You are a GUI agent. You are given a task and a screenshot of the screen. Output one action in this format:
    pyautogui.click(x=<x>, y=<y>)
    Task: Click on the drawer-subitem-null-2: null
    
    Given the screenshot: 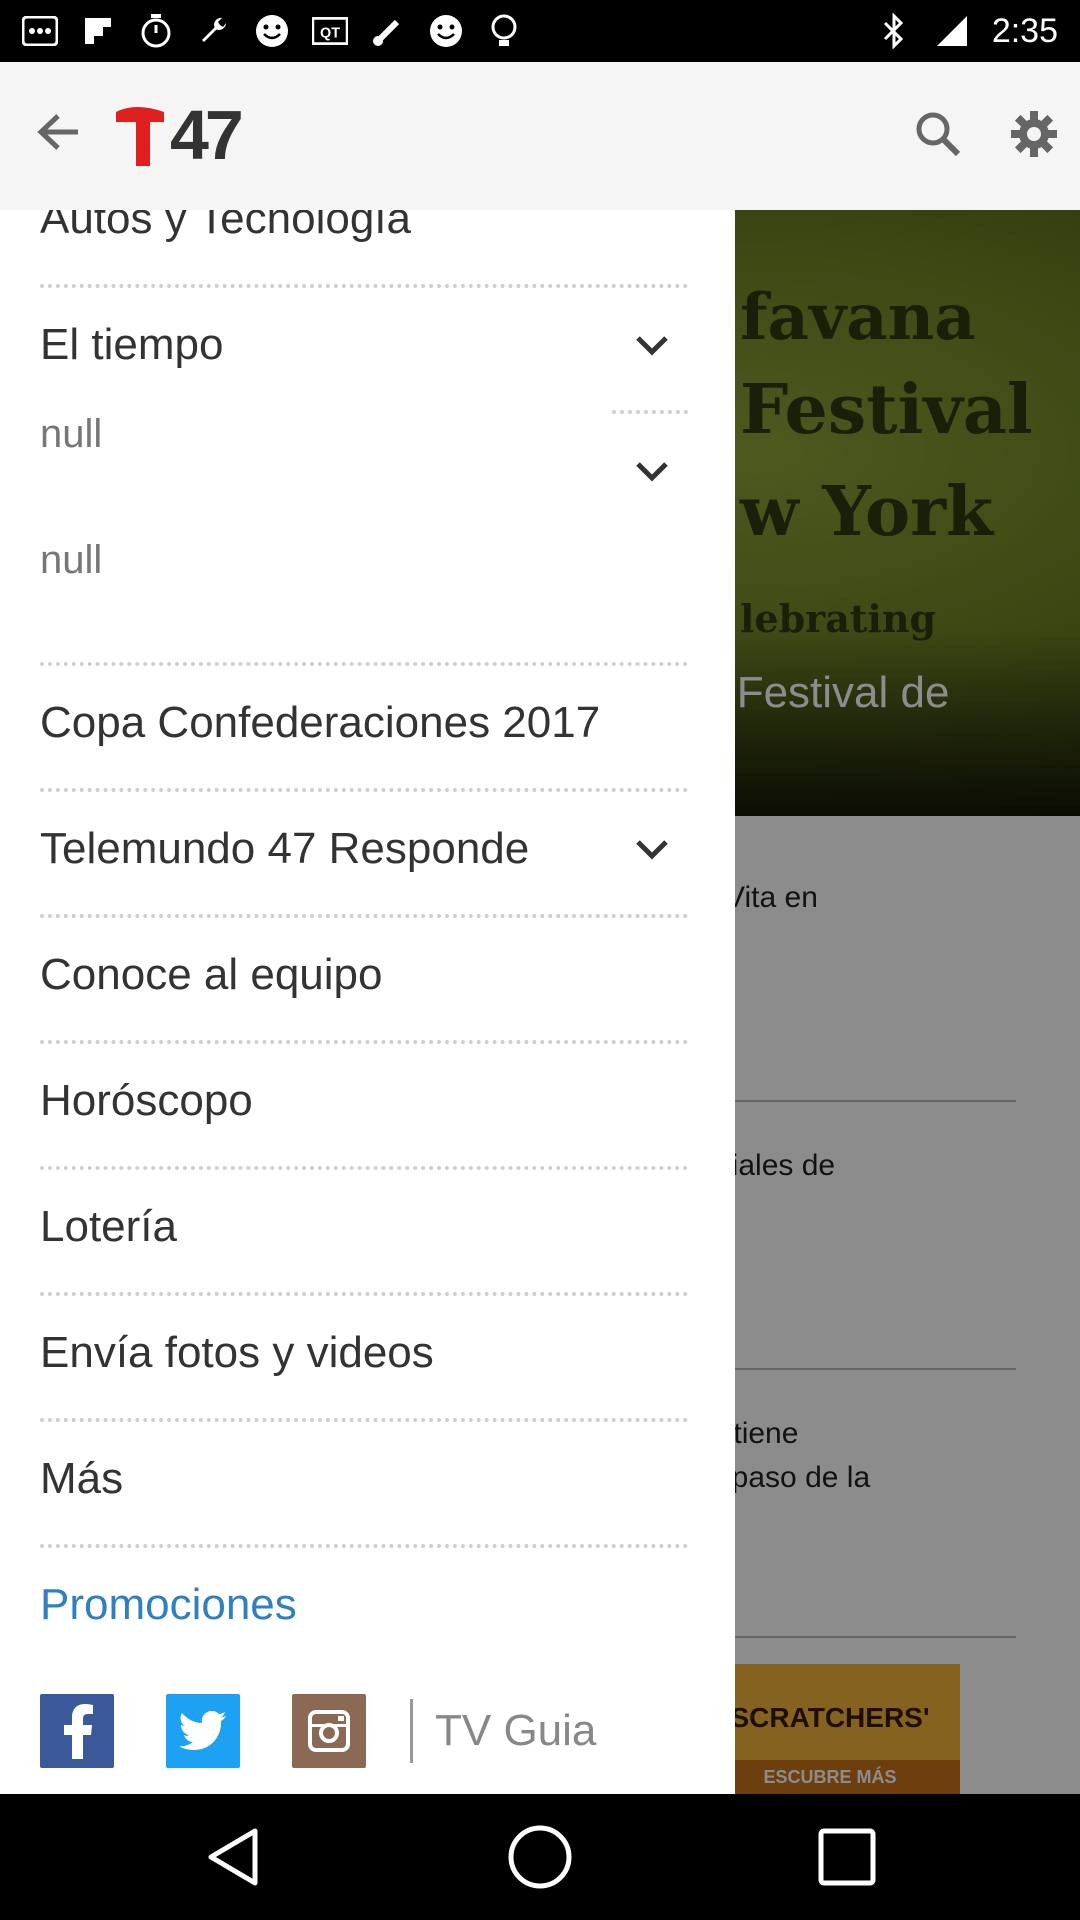 What is the action you would take?
    pyautogui.click(x=71, y=560)
    